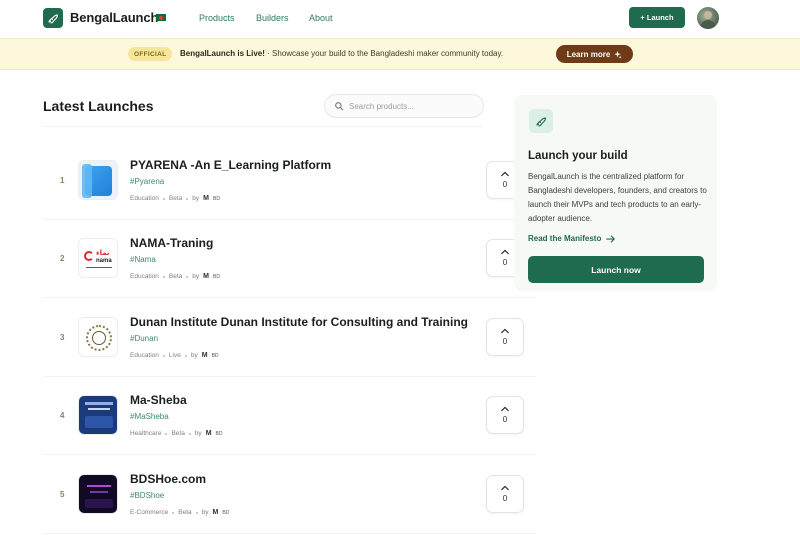 The image size is (800, 535). I want to click on banner-headline: BengalLaunch is Live!, so click(222, 53).